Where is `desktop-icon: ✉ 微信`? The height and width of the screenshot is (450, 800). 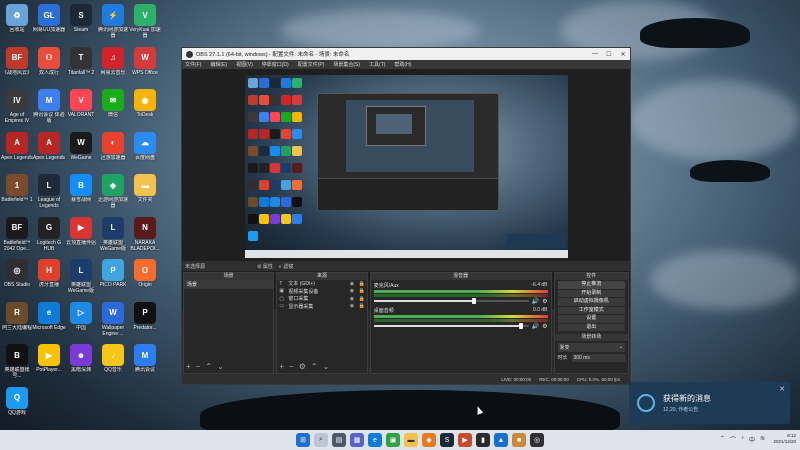 desktop-icon: ✉ 微信 is located at coordinates (113, 108).